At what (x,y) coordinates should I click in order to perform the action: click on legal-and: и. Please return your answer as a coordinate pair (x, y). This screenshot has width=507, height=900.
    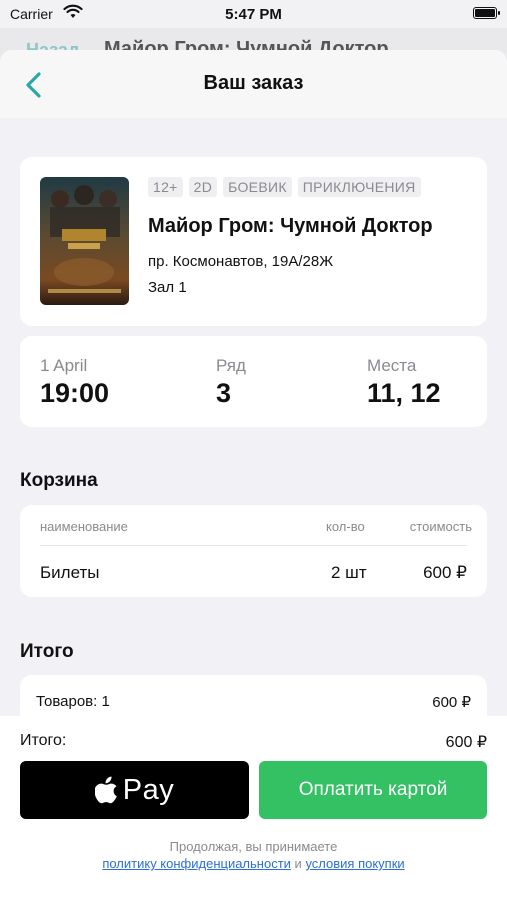
    Looking at the image, I should click on (298, 863).